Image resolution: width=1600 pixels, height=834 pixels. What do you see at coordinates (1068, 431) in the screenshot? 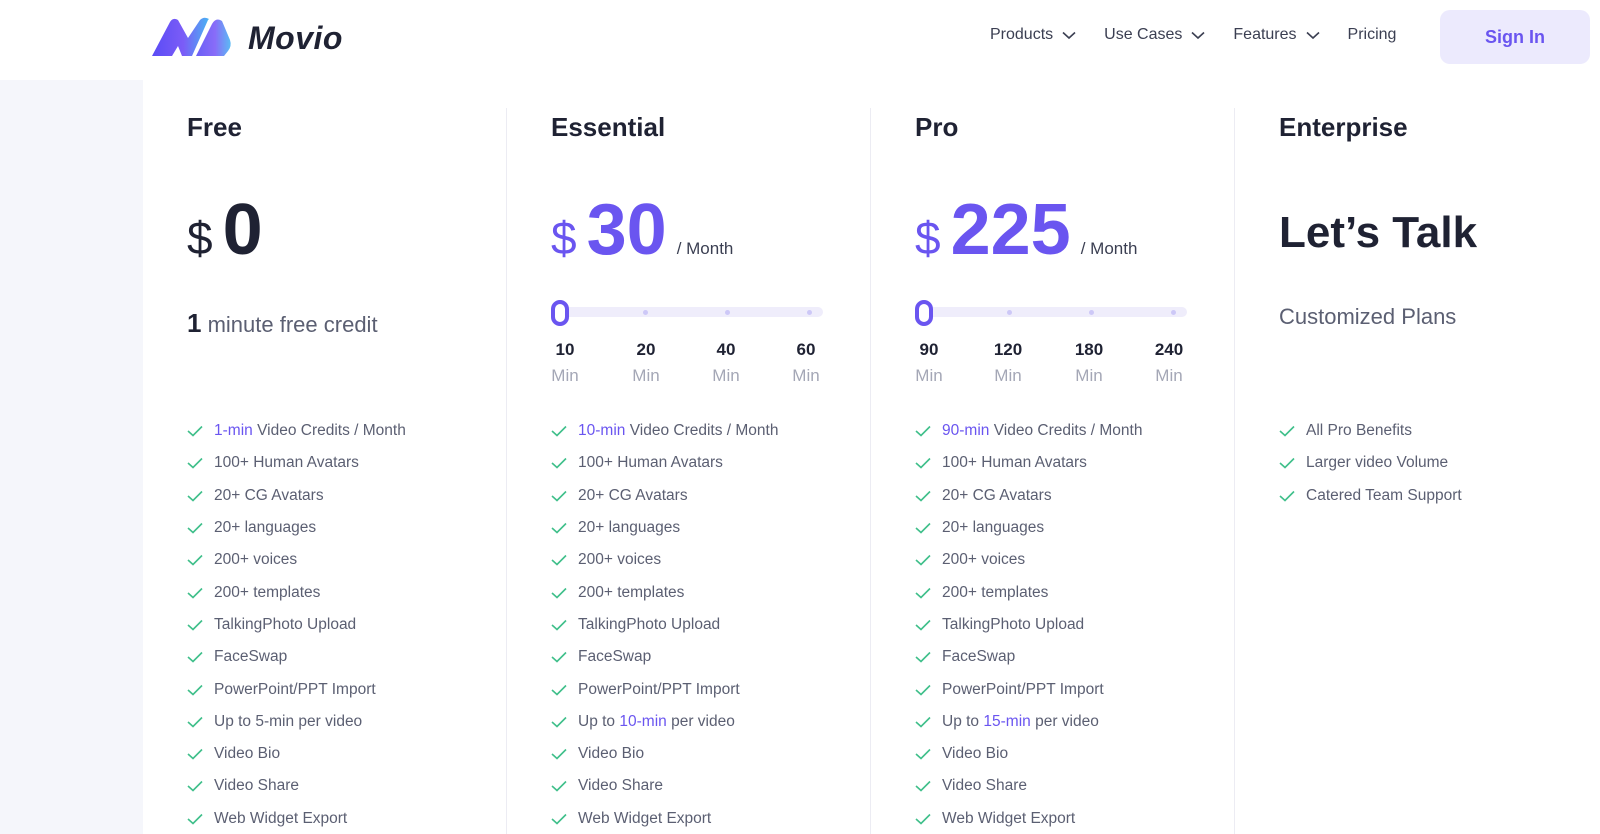
I see `feature-text: Video Credits / Month` at bounding box center [1068, 431].